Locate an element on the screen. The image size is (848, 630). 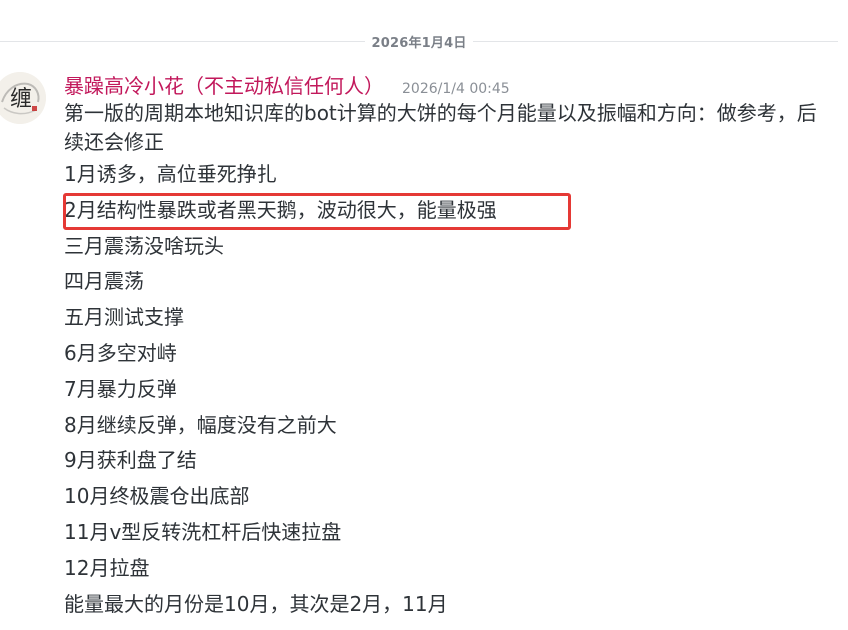
message-header: 暴躁高冷小花（不主动私信任何人） 2026/1/4 00:45 is located at coordinates (449, 84).